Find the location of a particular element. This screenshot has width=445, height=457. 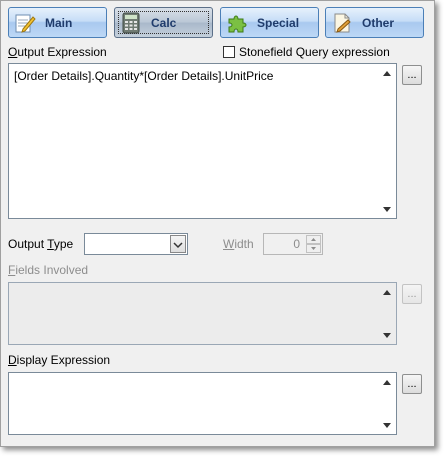

tab-calc-label: Calc is located at coordinates (164, 22).